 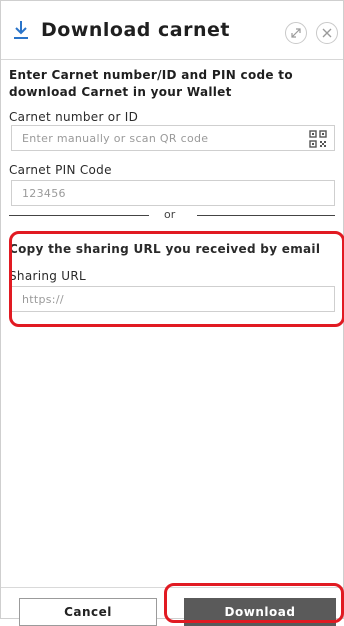 What do you see at coordinates (173, 193) in the screenshot?
I see `pin-input: 123456` at bounding box center [173, 193].